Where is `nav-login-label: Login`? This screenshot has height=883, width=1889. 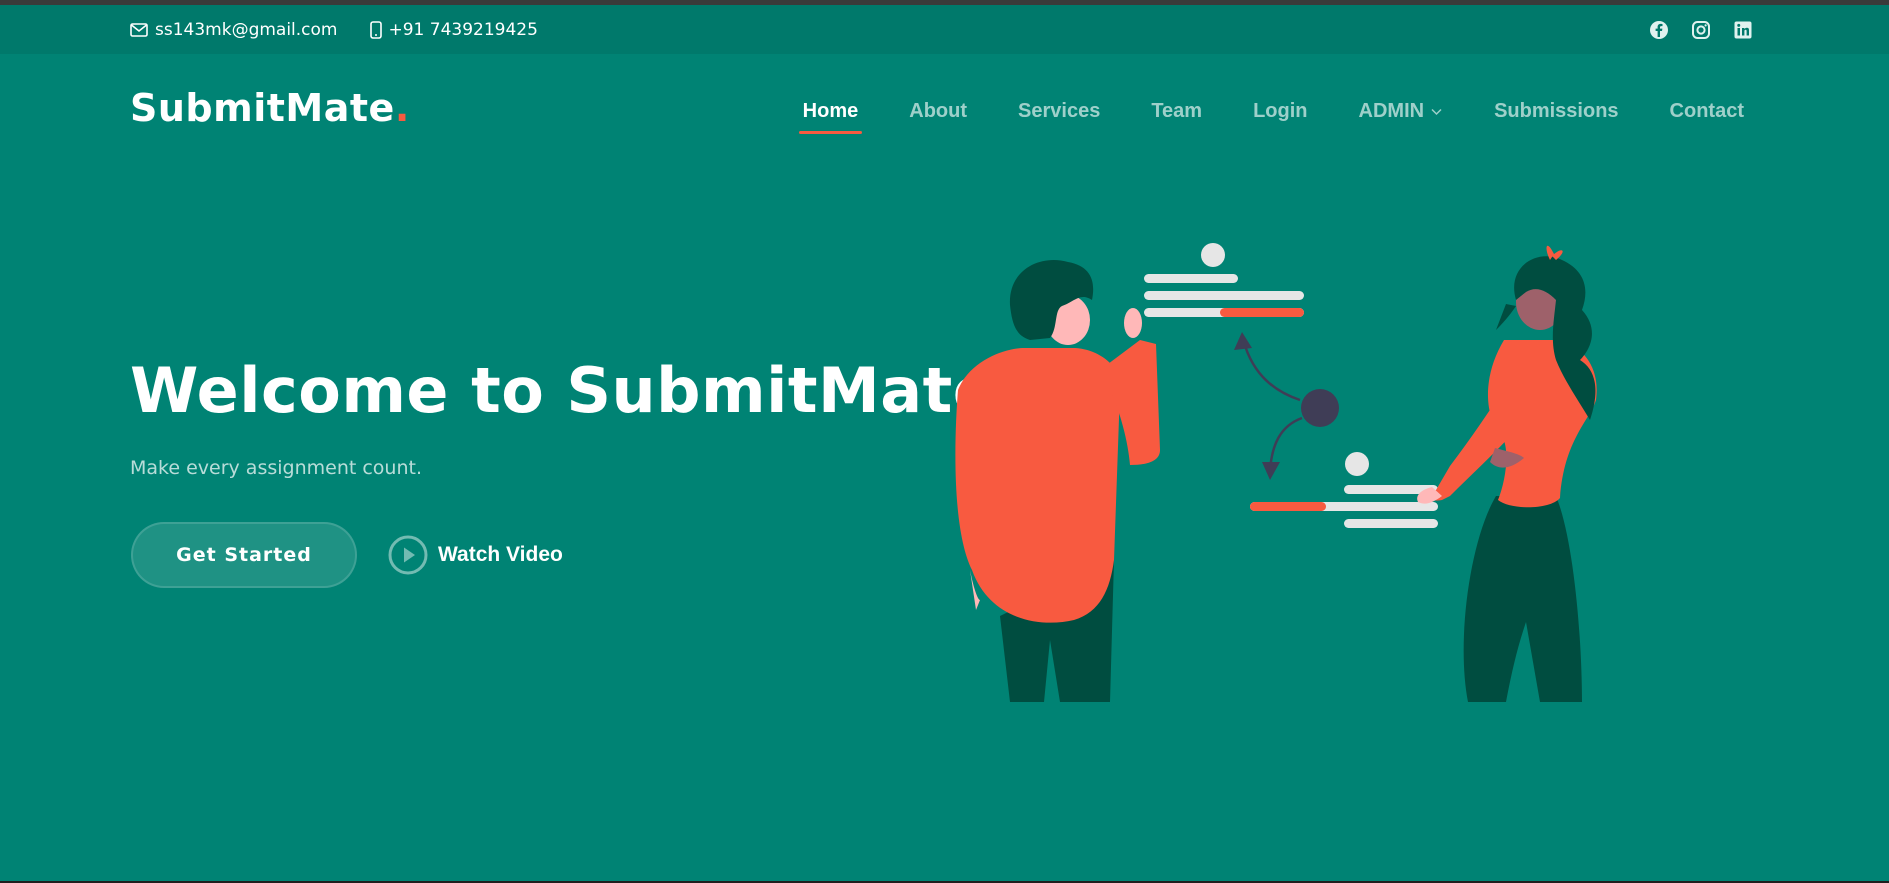 nav-login-label: Login is located at coordinates (1280, 110).